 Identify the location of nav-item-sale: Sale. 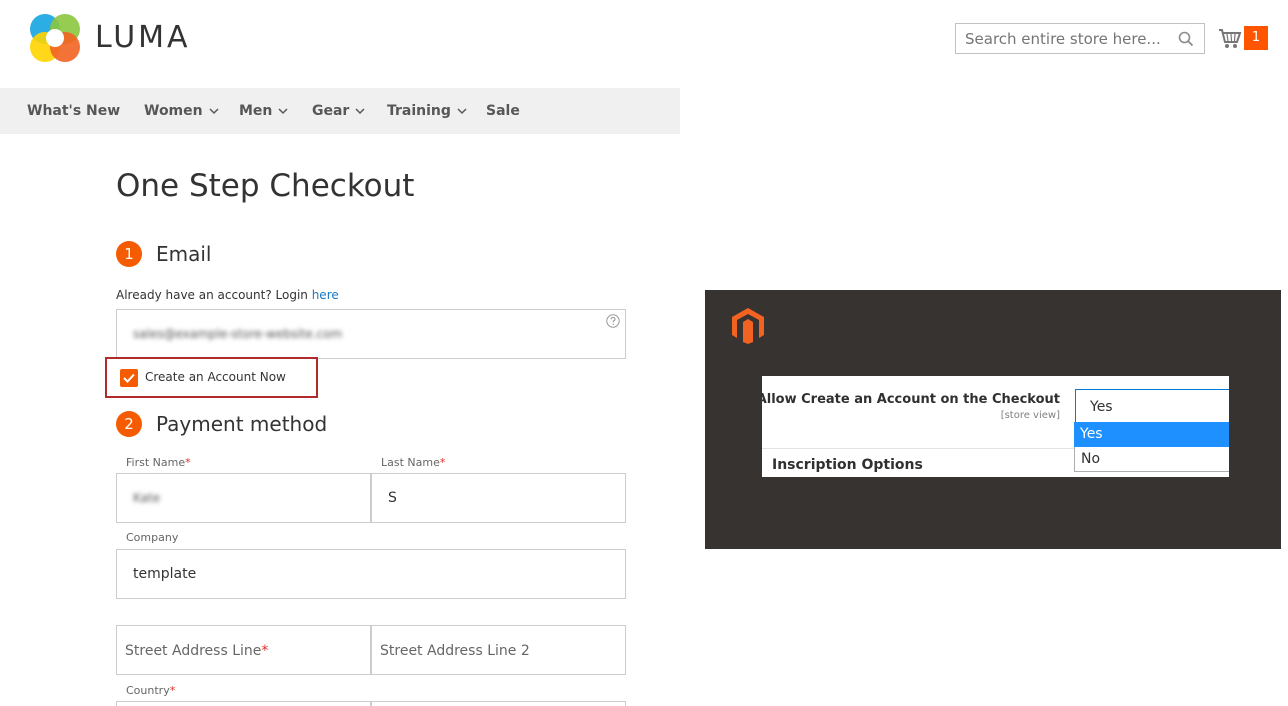
(503, 111).